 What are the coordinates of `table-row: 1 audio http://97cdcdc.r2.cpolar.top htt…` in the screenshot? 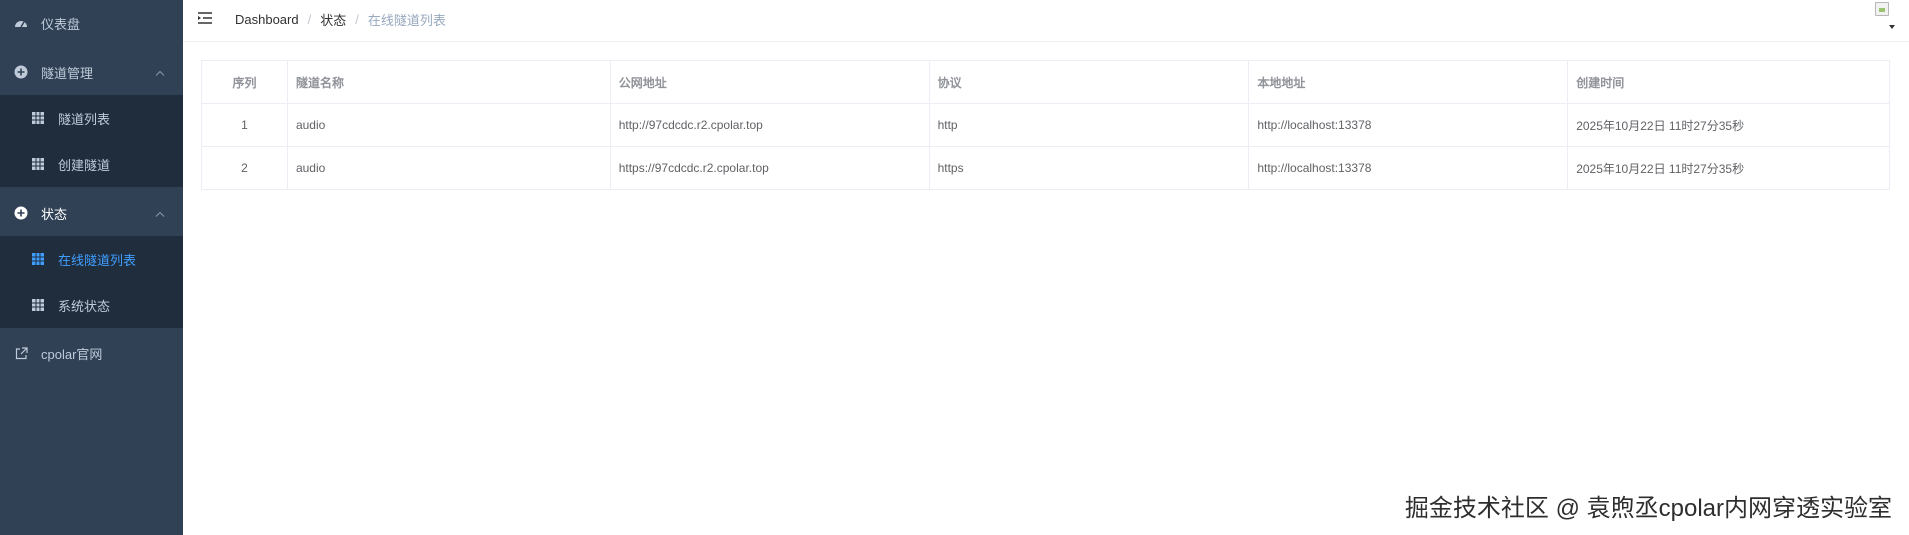 It's located at (1045, 125).